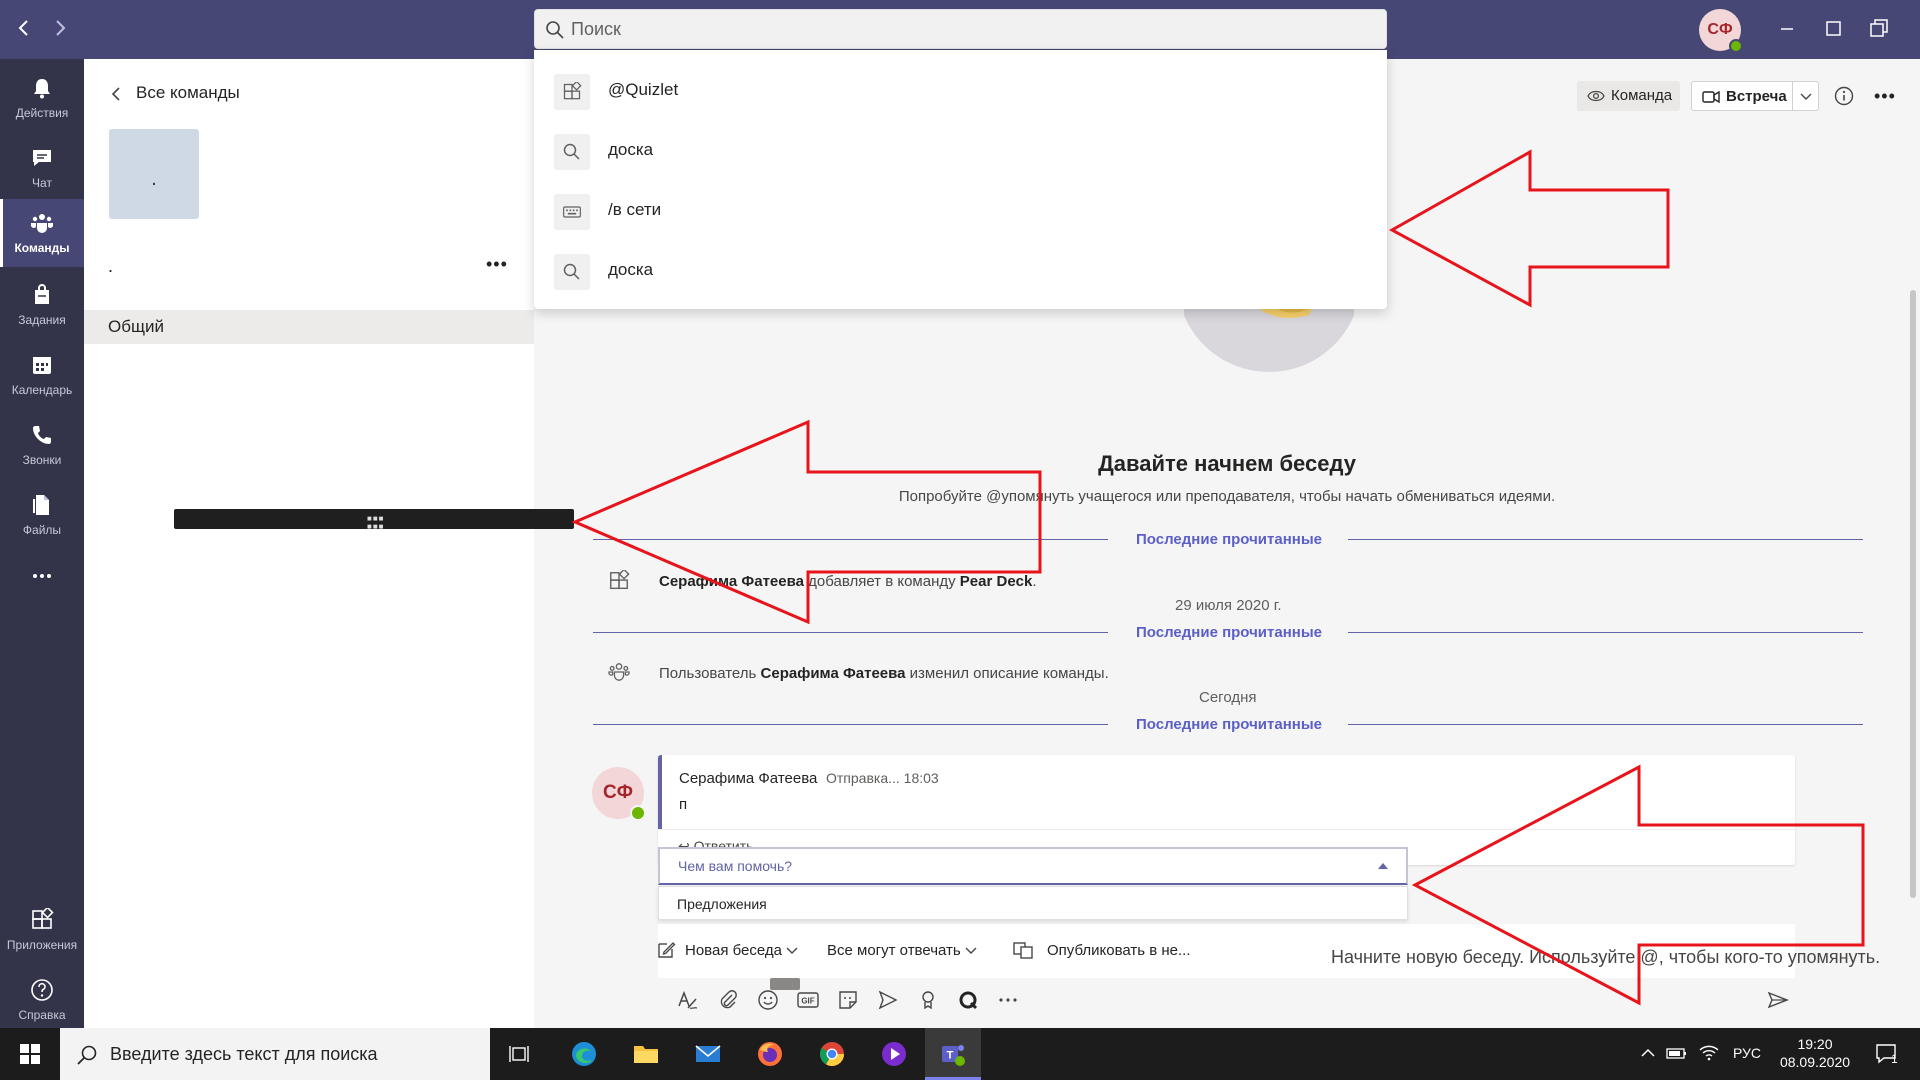  I want to click on quizlet-icon, so click(968, 1000).